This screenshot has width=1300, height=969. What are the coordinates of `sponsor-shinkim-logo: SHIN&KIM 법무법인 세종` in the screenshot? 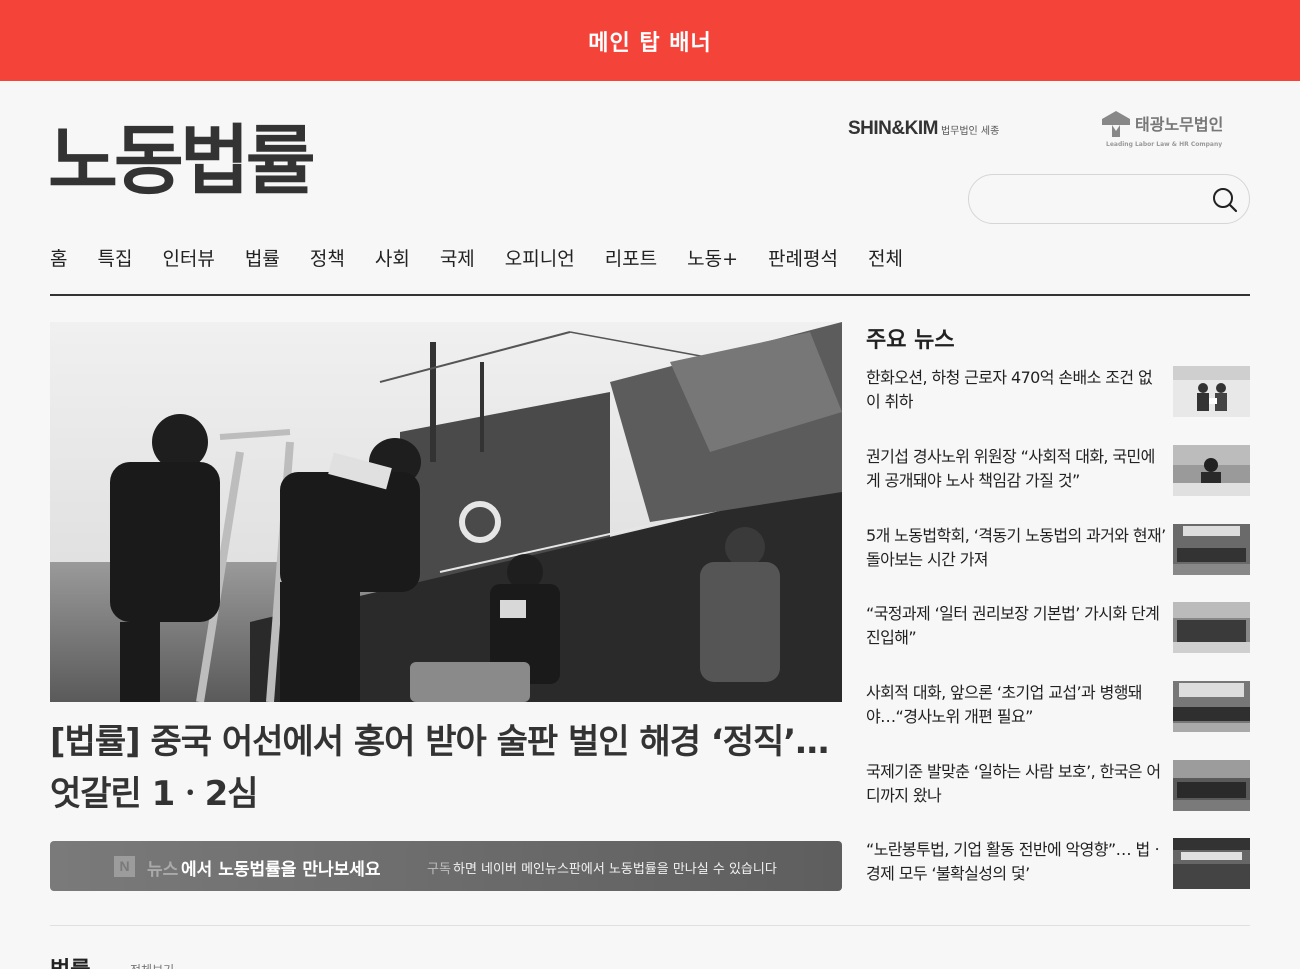 It's located at (923, 130).